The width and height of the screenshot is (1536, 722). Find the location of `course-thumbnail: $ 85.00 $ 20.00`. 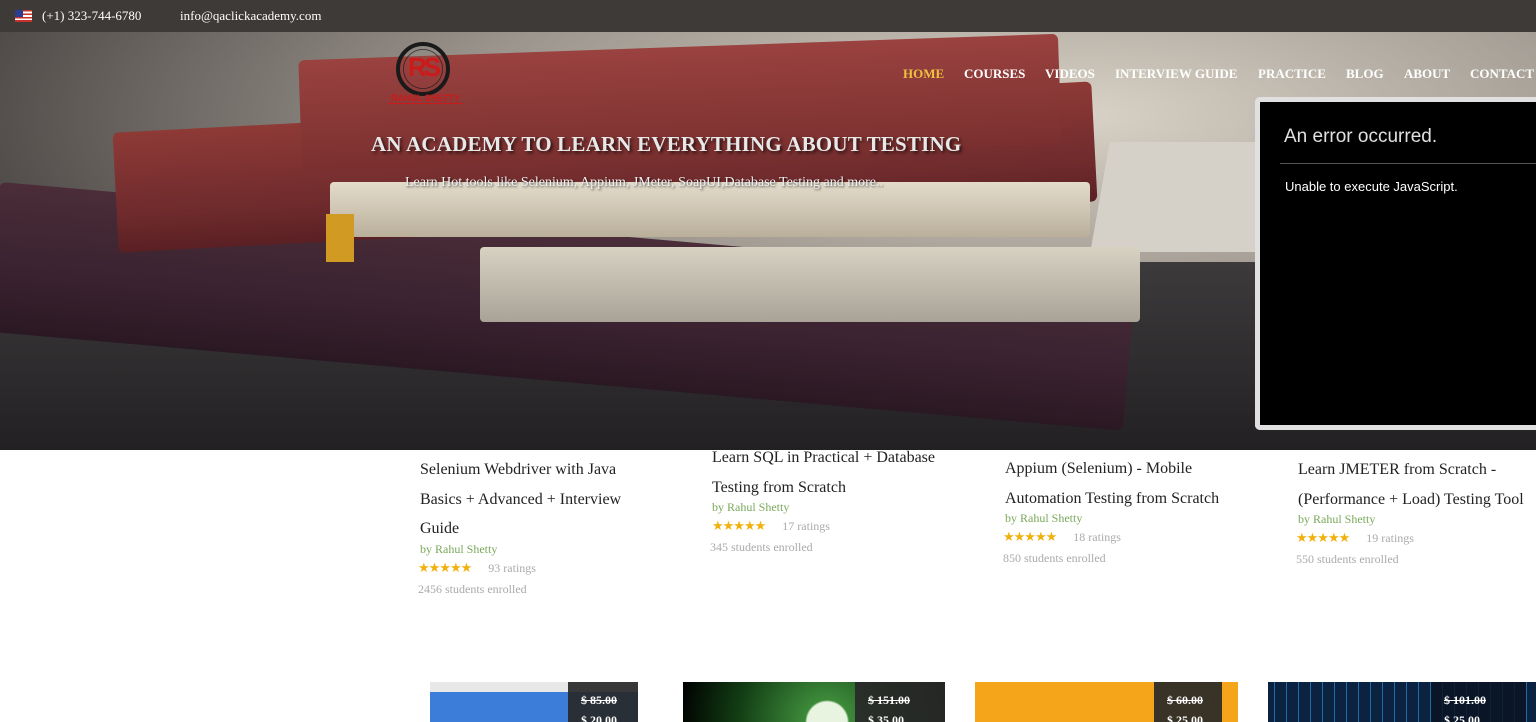

course-thumbnail: $ 85.00 $ 20.00 is located at coordinates (534, 702).